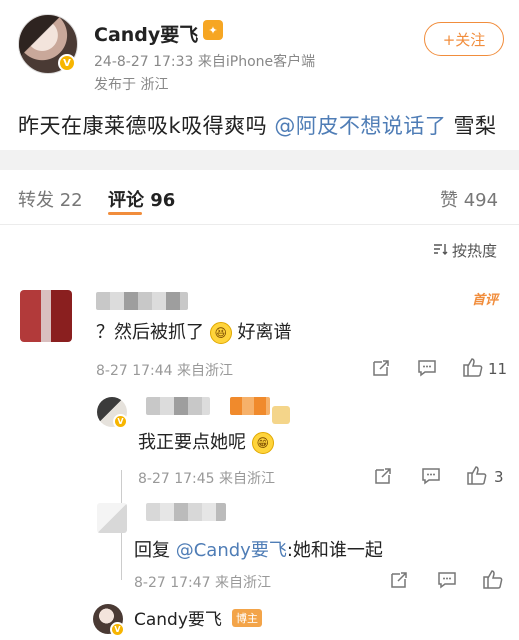  Describe the element at coordinates (142, 301) in the screenshot. I see `commenter-name-blurred` at that location.